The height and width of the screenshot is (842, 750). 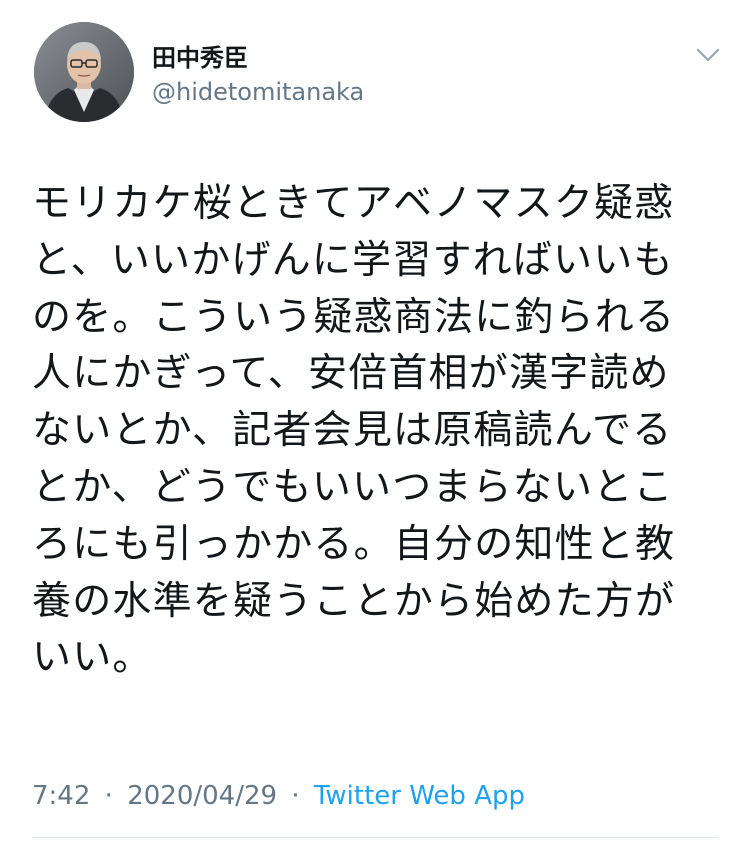 What do you see at coordinates (354, 601) in the screenshot?
I see `tweet-text-line: 養の水準を疑うことから始めた方が` at bounding box center [354, 601].